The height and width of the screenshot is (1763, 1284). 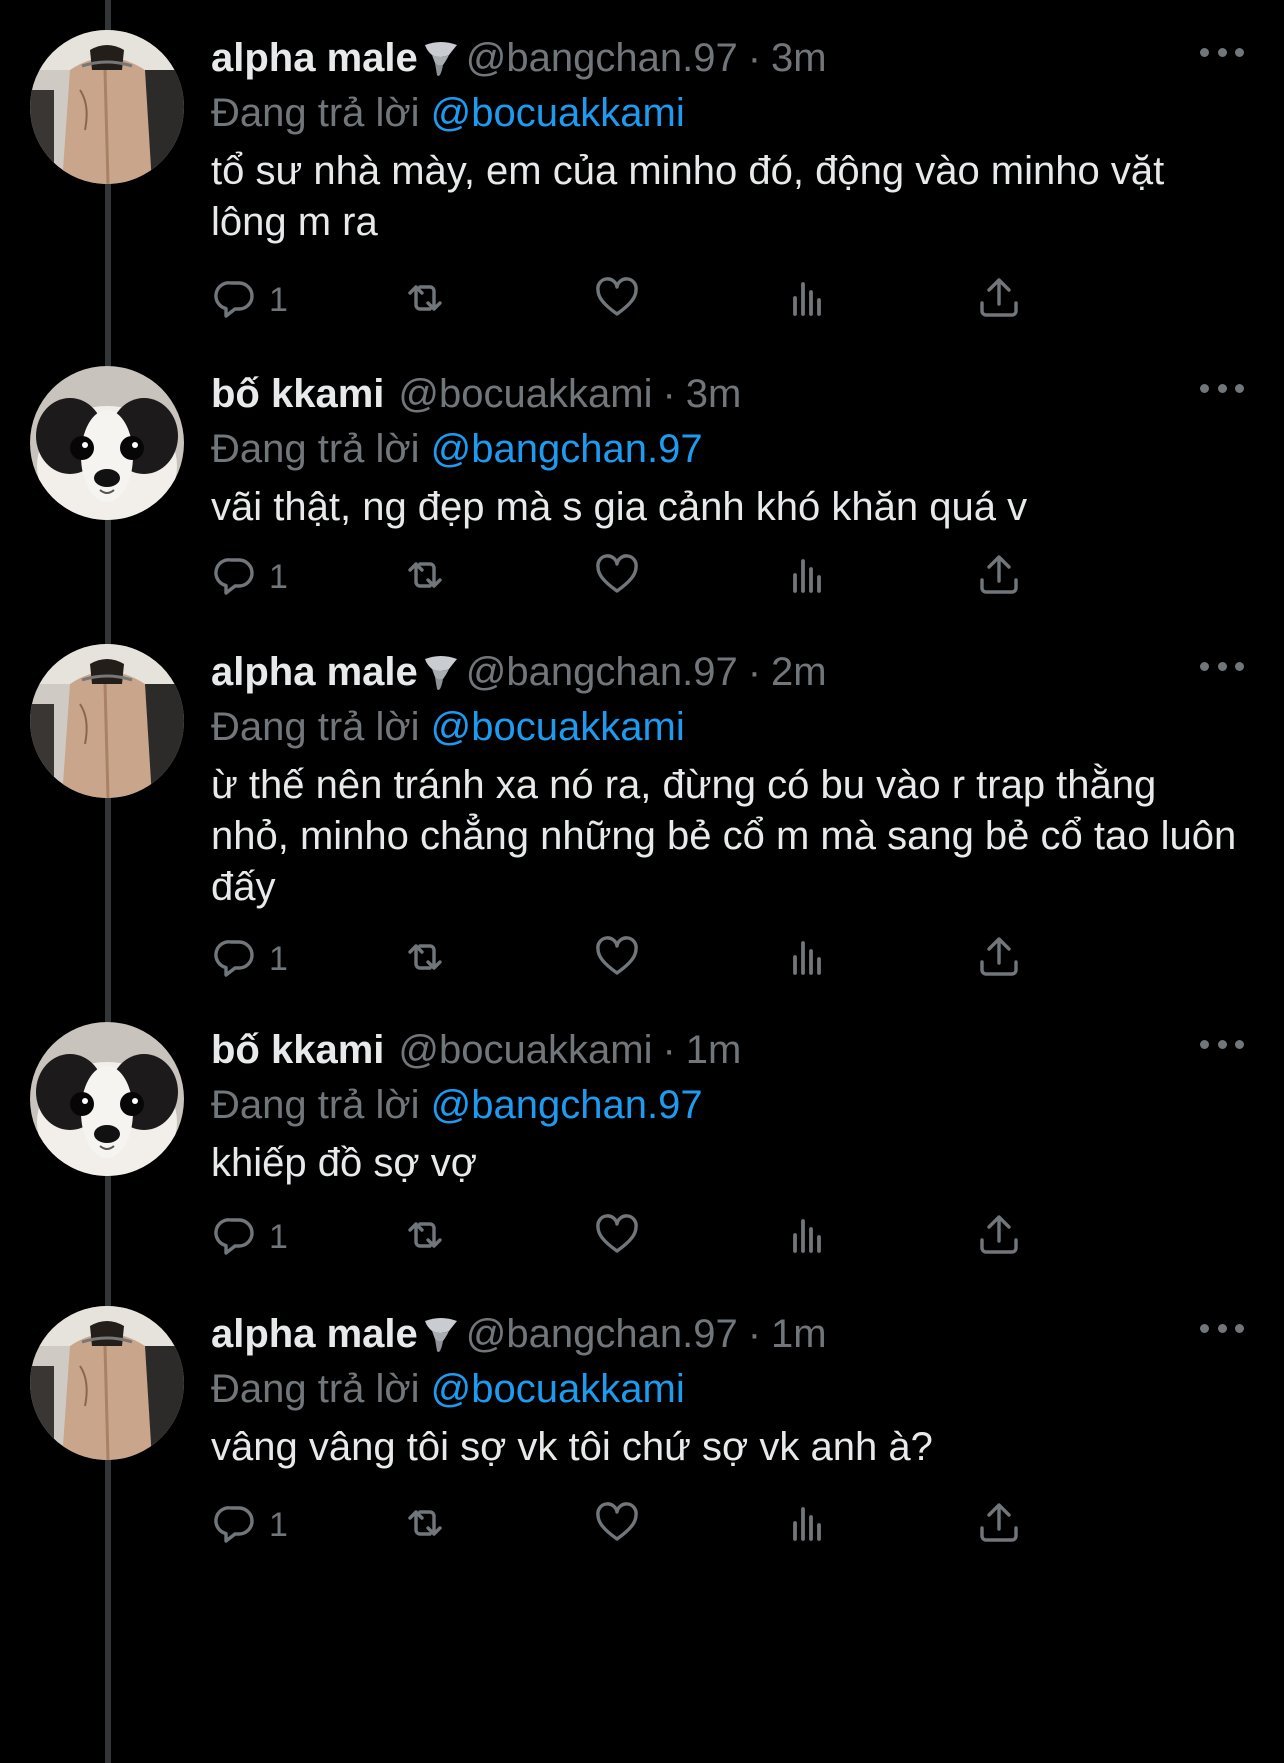 I want to click on tweet-header: alpha male @bangchan.97 · 3m, so click(x=727, y=58).